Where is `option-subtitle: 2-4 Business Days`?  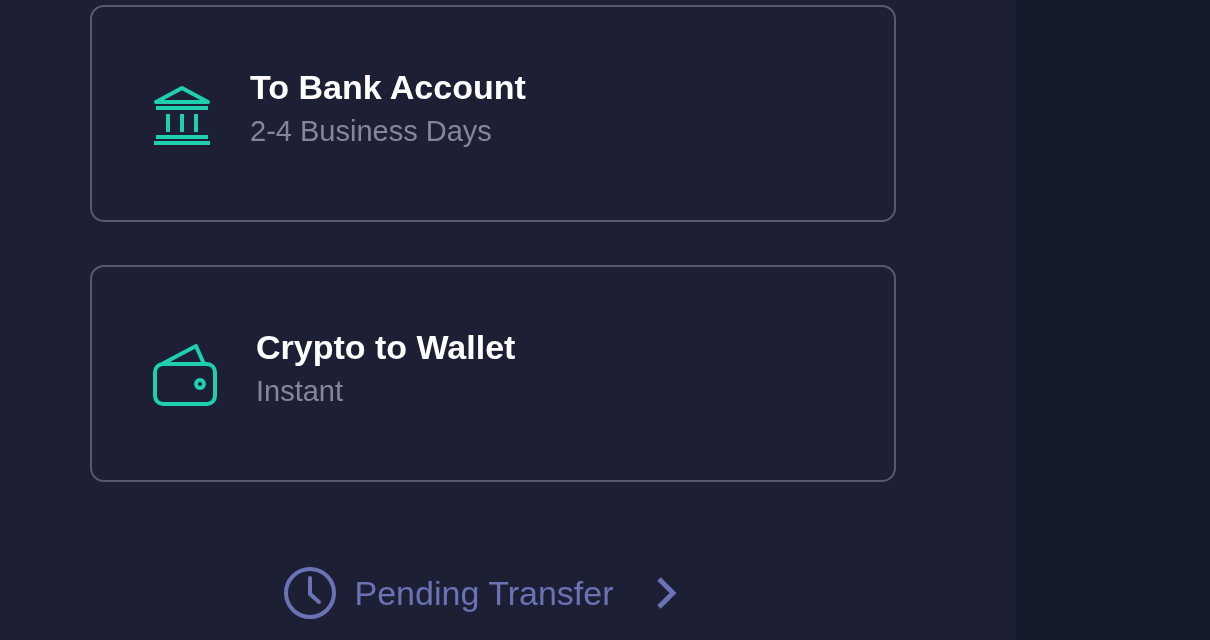 option-subtitle: 2-4 Business Days is located at coordinates (371, 131).